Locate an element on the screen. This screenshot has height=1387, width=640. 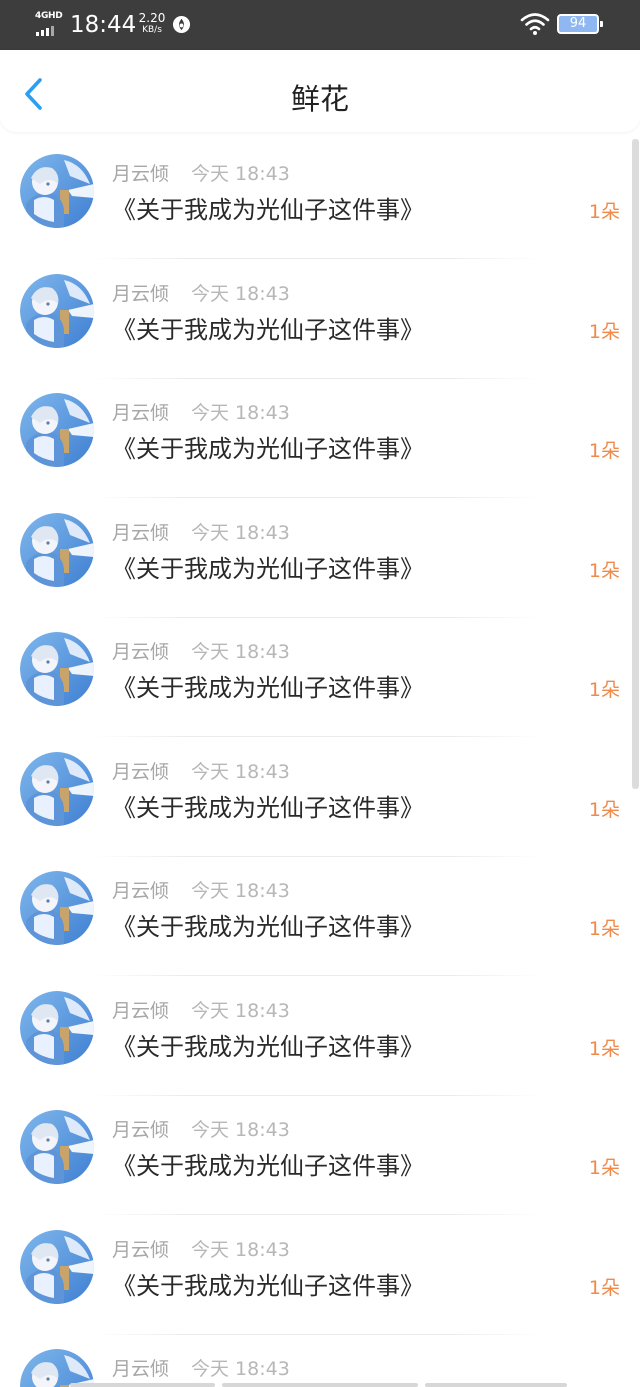
app-notification-icon is located at coordinates (181, 24).